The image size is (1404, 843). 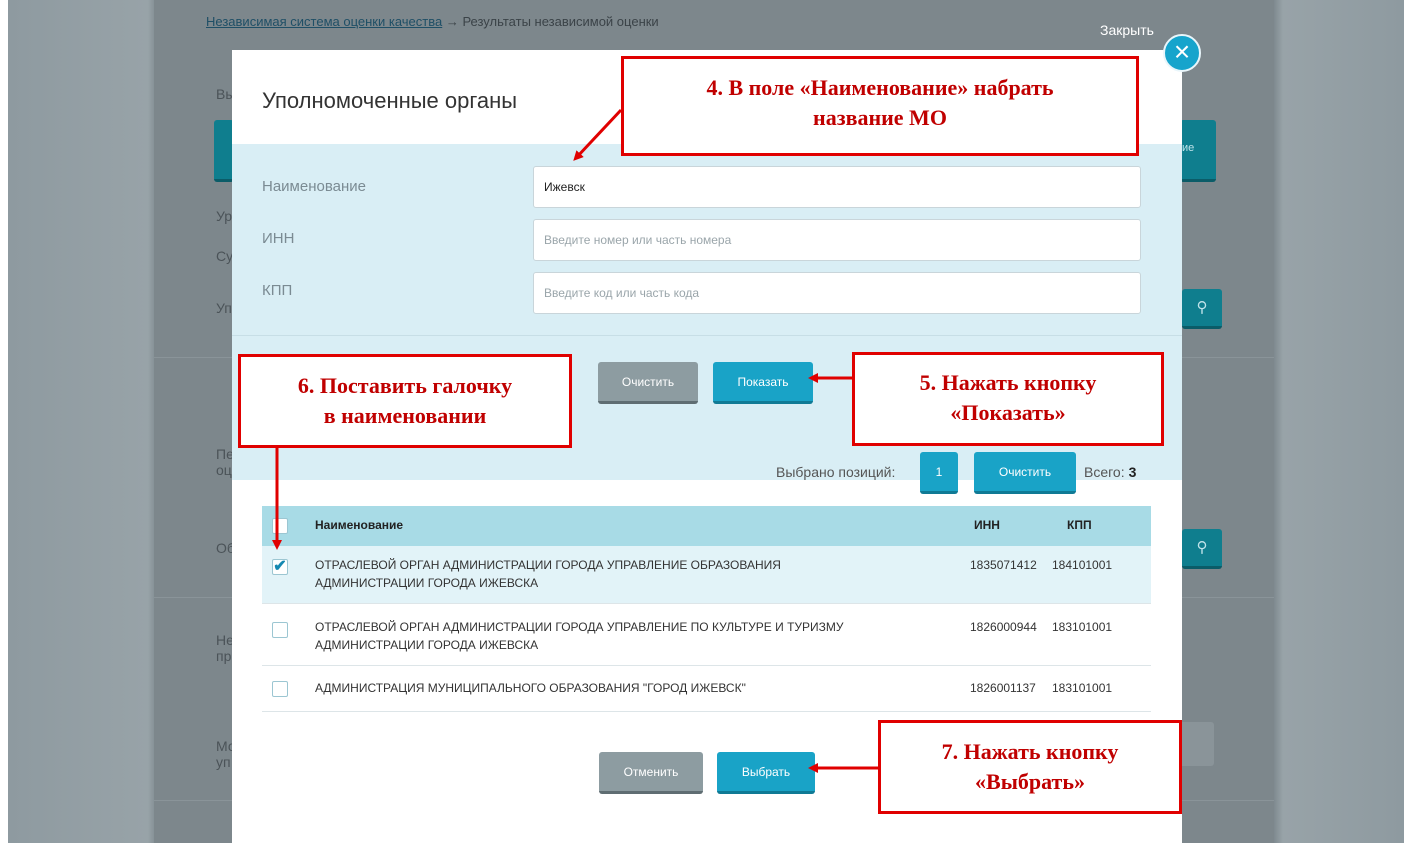 I want to click on selected-count-badge: 1, so click(x=939, y=473).